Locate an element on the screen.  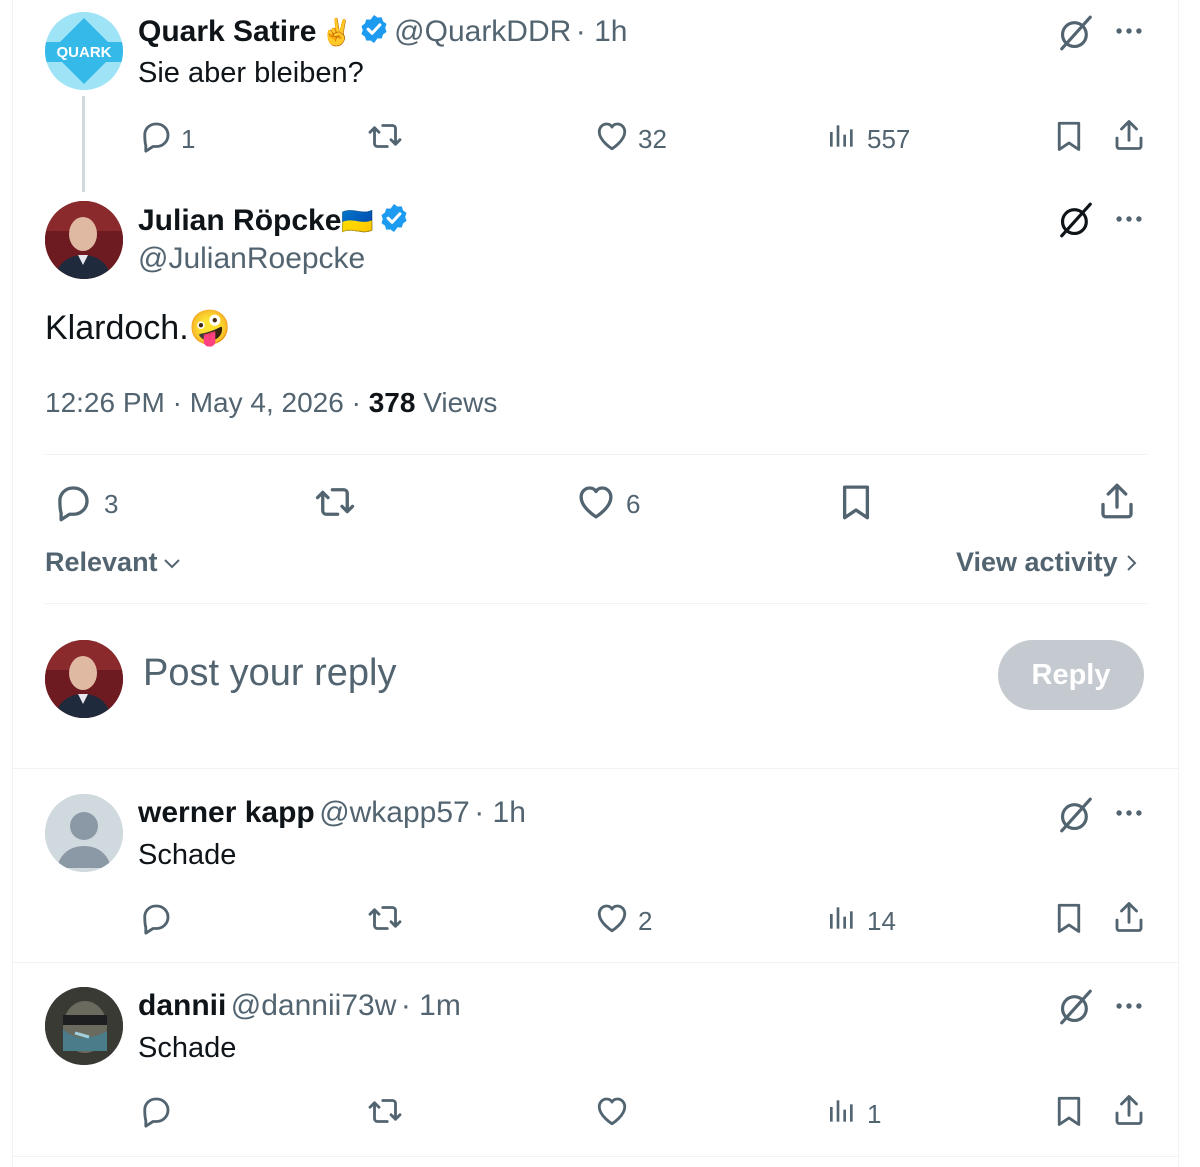
sort-dropdown: Relevant is located at coordinates (113, 562).